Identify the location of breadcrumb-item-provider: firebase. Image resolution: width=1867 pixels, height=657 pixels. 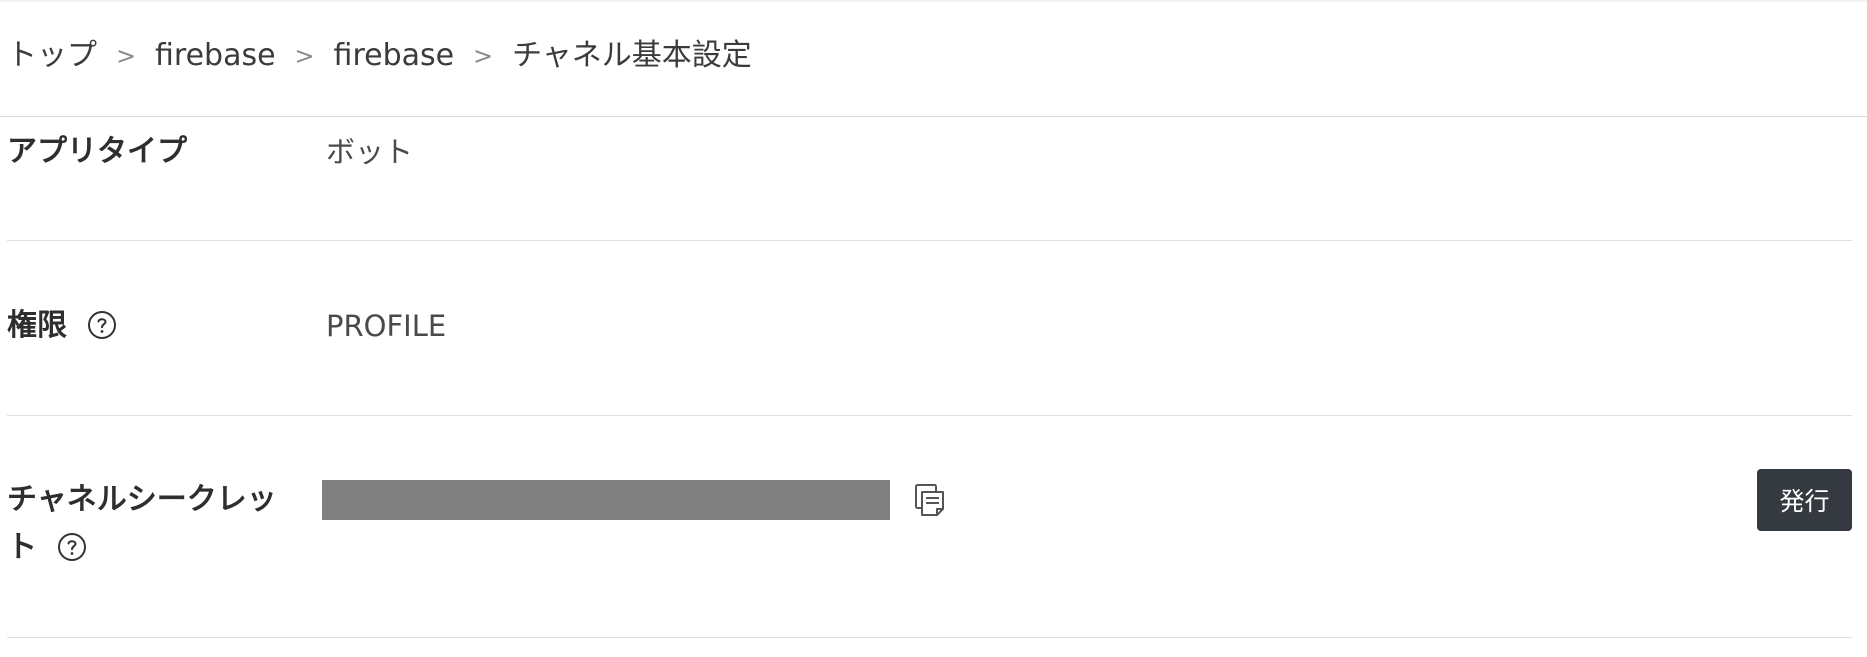
(215, 56).